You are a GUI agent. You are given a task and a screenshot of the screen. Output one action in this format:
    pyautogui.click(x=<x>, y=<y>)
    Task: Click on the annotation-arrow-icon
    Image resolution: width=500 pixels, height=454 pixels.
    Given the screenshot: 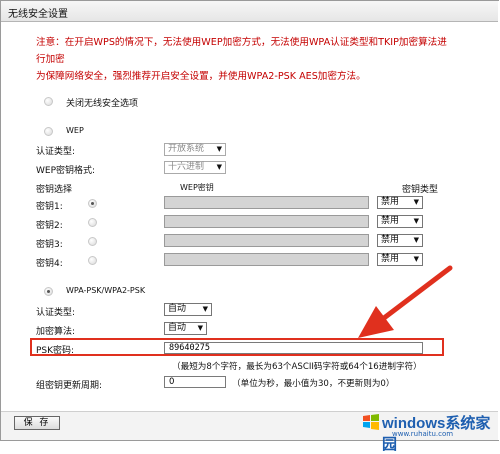 What is the action you would take?
    pyautogui.click(x=405, y=301)
    